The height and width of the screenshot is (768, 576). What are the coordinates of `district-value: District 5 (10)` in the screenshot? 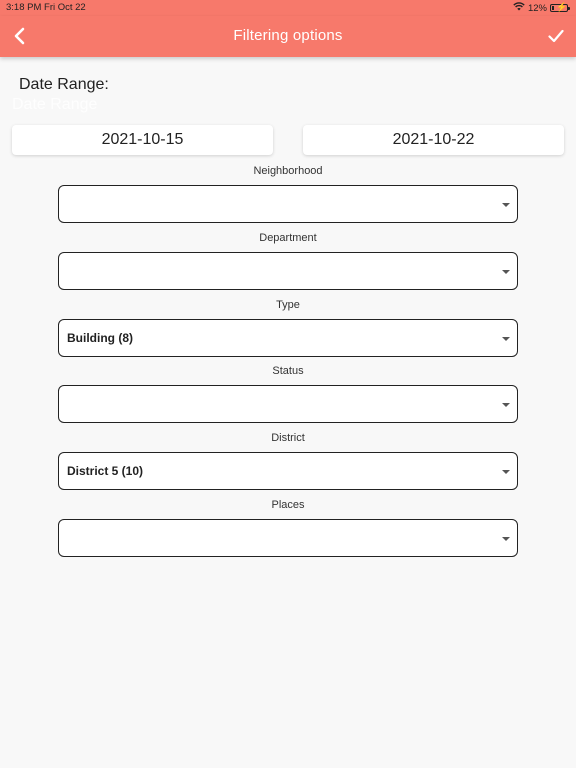 It's located at (105, 471).